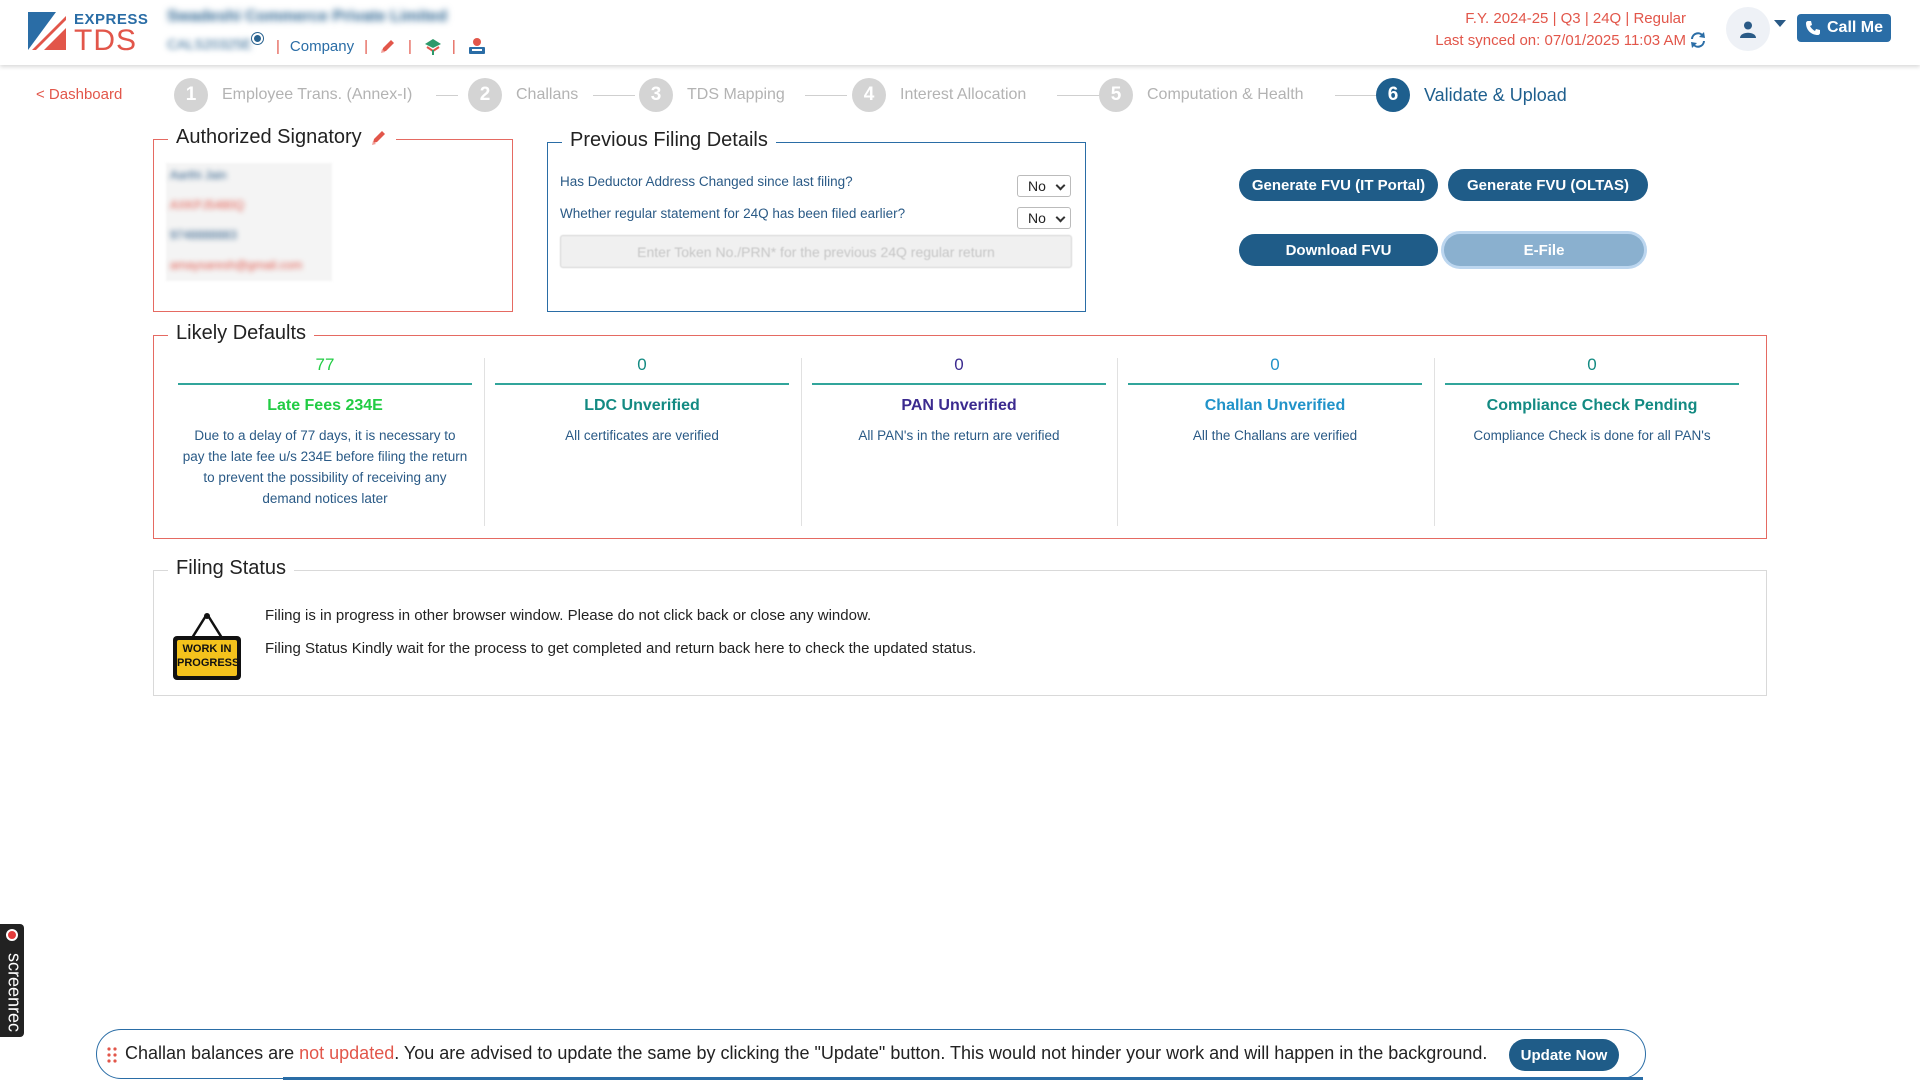  I want to click on previous-filing-panel: Previous Filing Details, so click(816, 220).